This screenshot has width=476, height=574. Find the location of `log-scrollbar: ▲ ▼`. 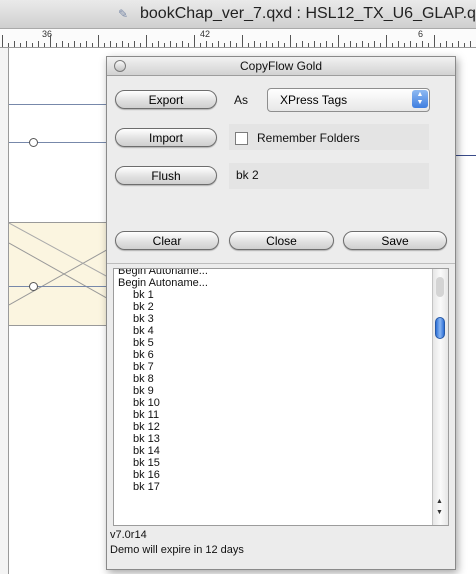

log-scrollbar: ▲ ▼ is located at coordinates (440, 397).